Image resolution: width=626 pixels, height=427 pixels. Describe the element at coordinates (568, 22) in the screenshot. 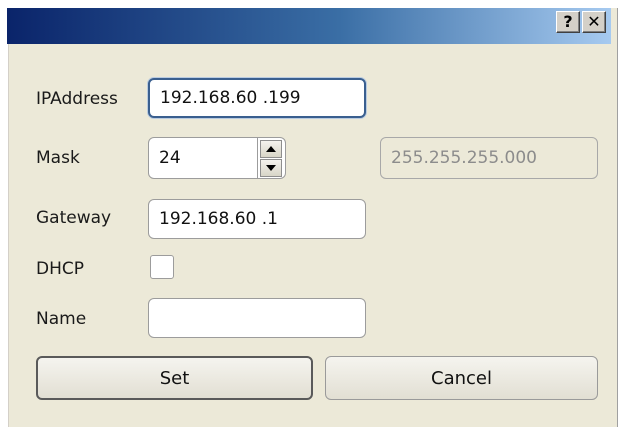

I see `help-button: ?` at that location.